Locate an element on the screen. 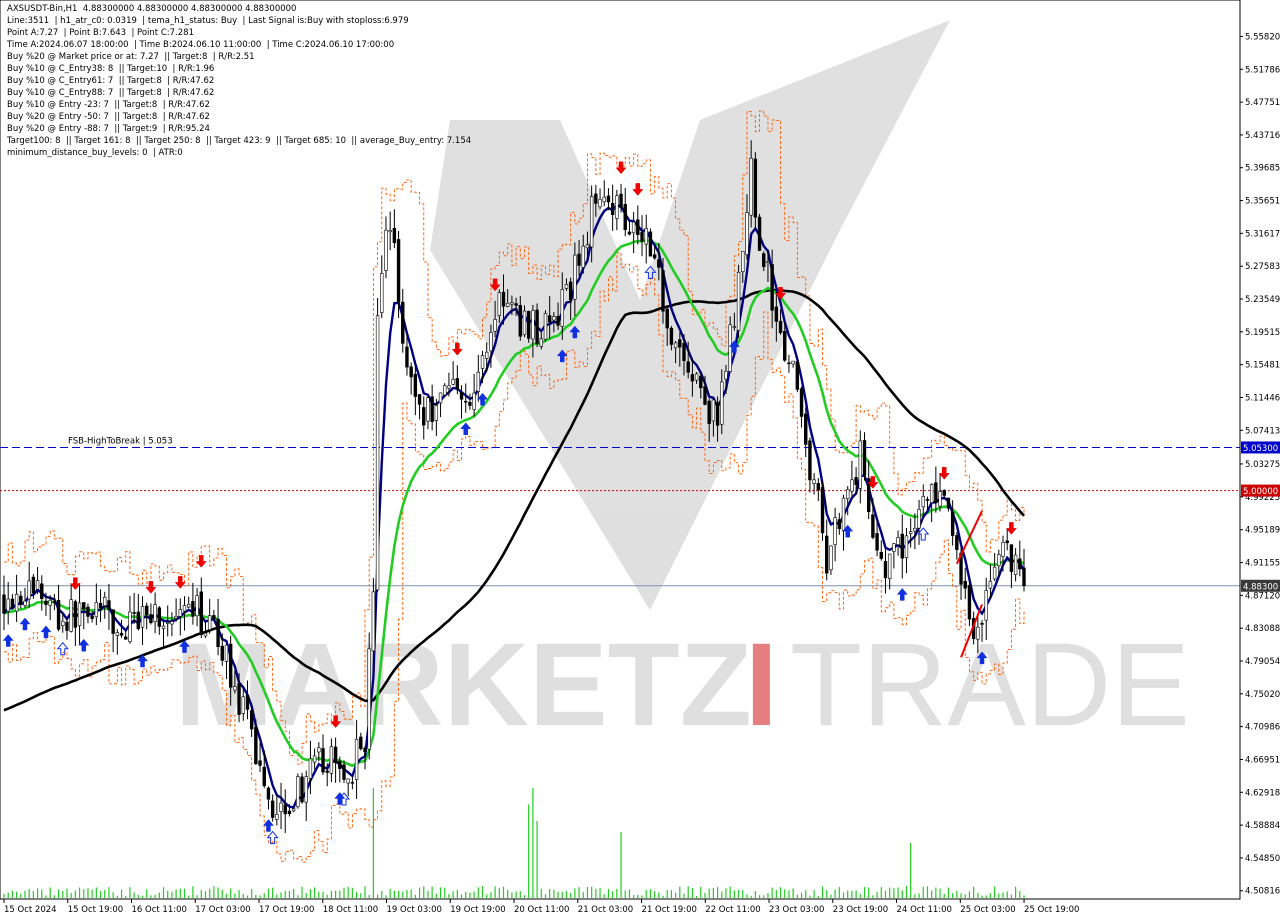 Image resolution: width=1280 pixels, height=920 pixels. price-tag-text: 5.00000 is located at coordinates (1260, 492).